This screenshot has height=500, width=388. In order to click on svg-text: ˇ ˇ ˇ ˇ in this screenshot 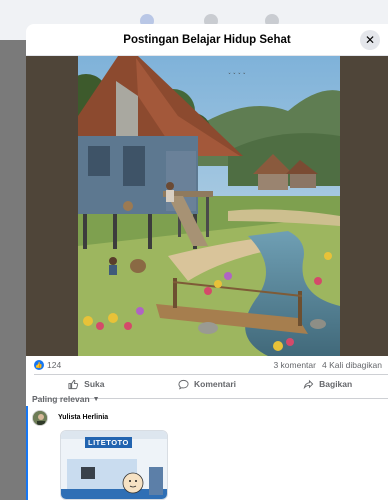, I will do `click(237, 76)`.